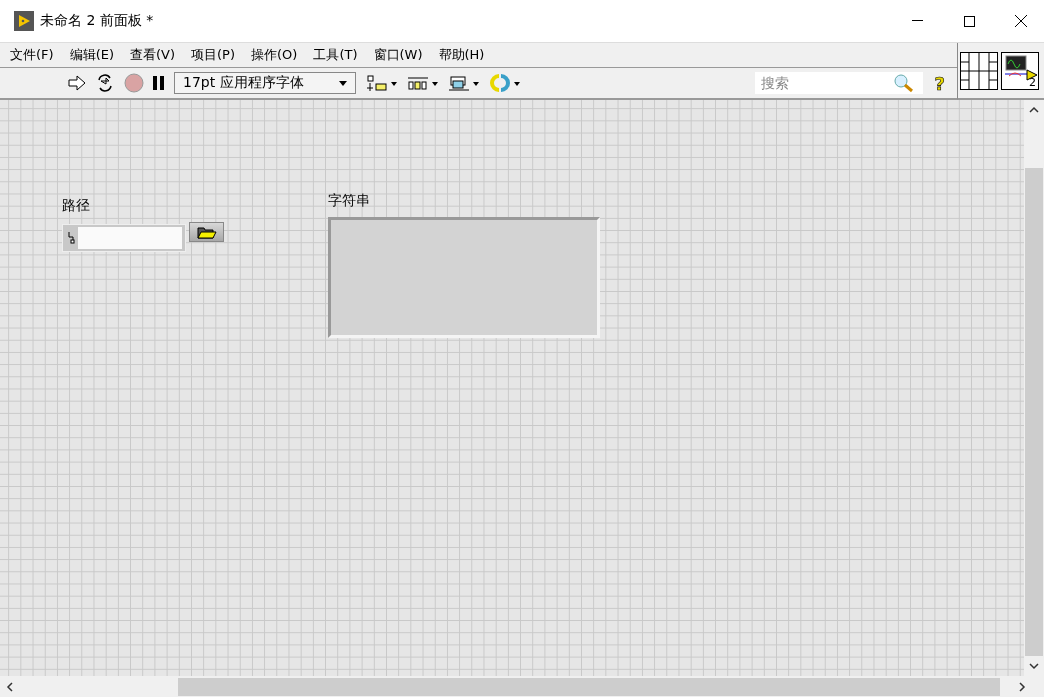 This screenshot has width=1044, height=697. Describe the element at coordinates (1020, 70) in the screenshot. I see `vi-icon: 2` at that location.